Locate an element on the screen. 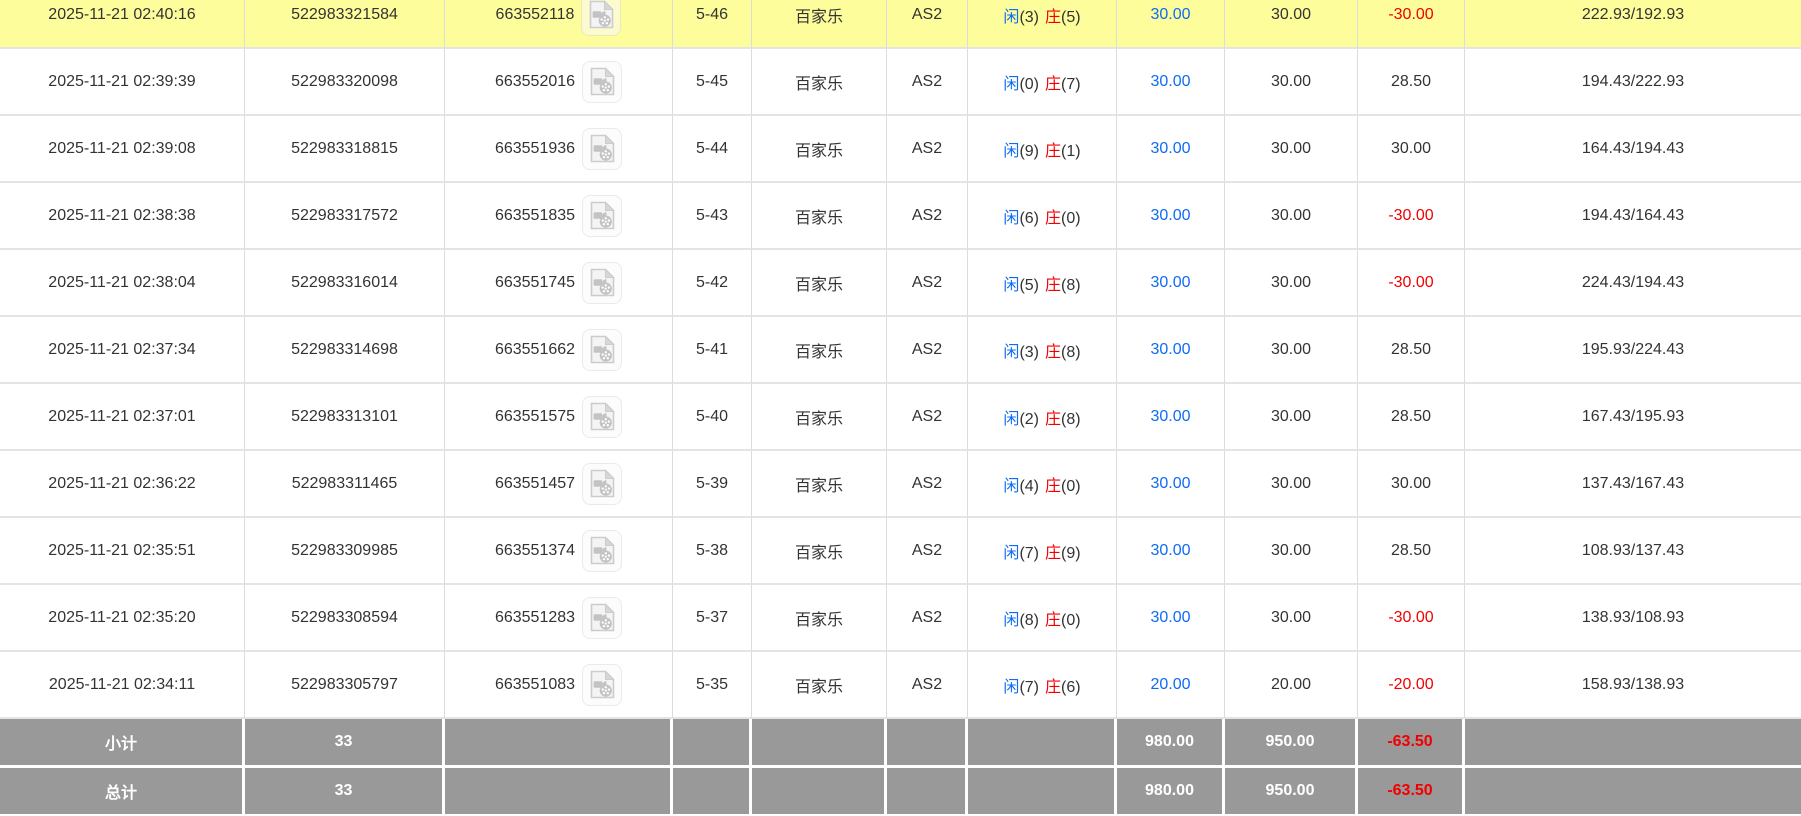 Image resolution: width=1801 pixels, height=816 pixels. cell-shoe-round: 5-39 is located at coordinates (712, 484).